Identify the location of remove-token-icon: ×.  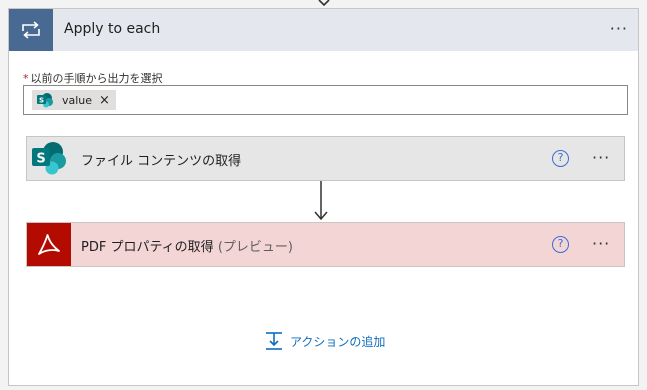
(104, 100).